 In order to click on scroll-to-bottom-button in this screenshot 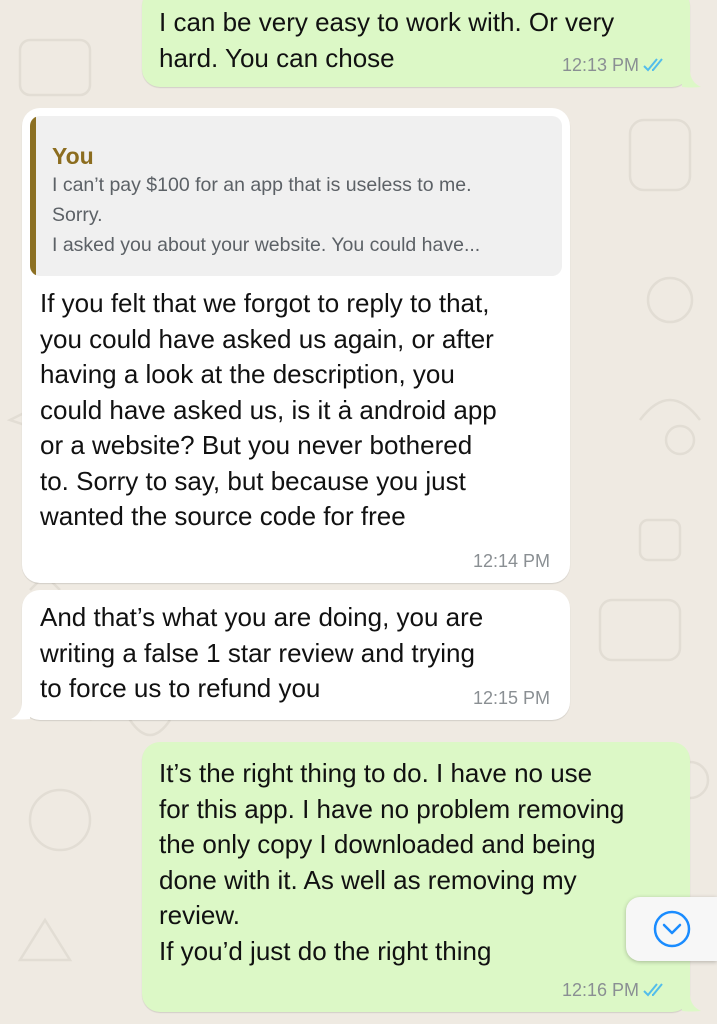, I will do `click(671, 929)`.